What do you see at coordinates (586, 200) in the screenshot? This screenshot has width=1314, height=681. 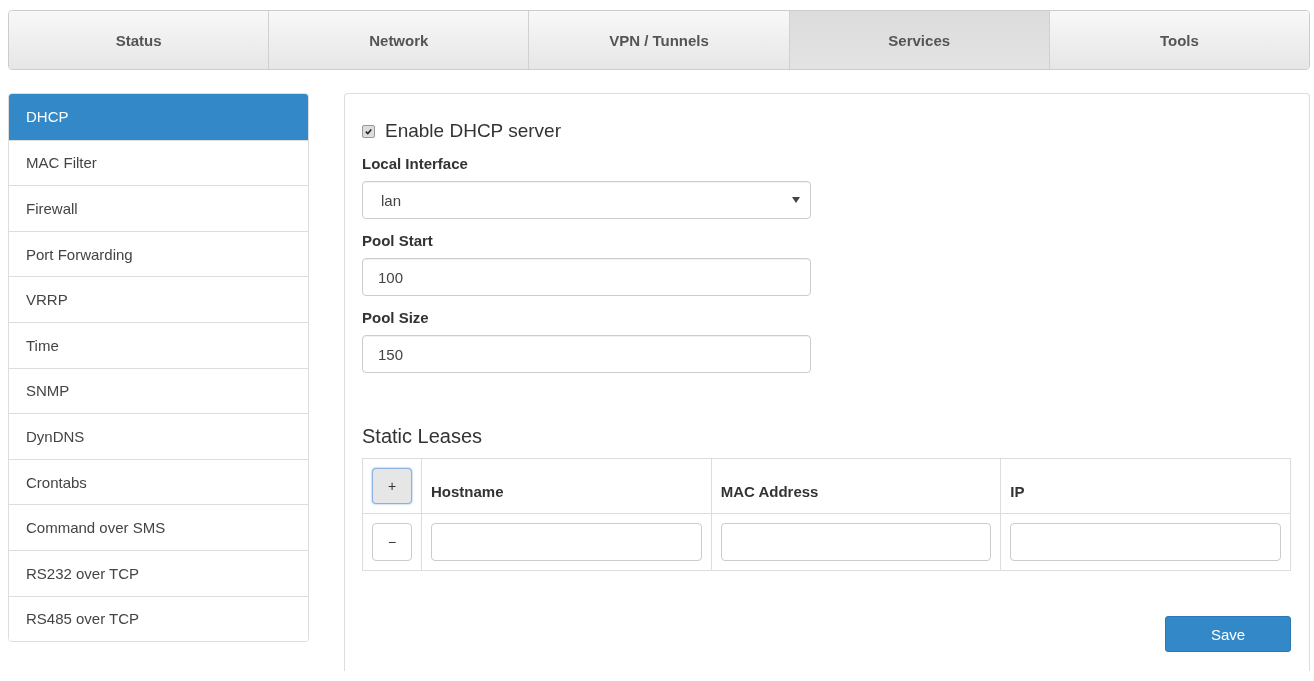 I see `interface-select: lan` at bounding box center [586, 200].